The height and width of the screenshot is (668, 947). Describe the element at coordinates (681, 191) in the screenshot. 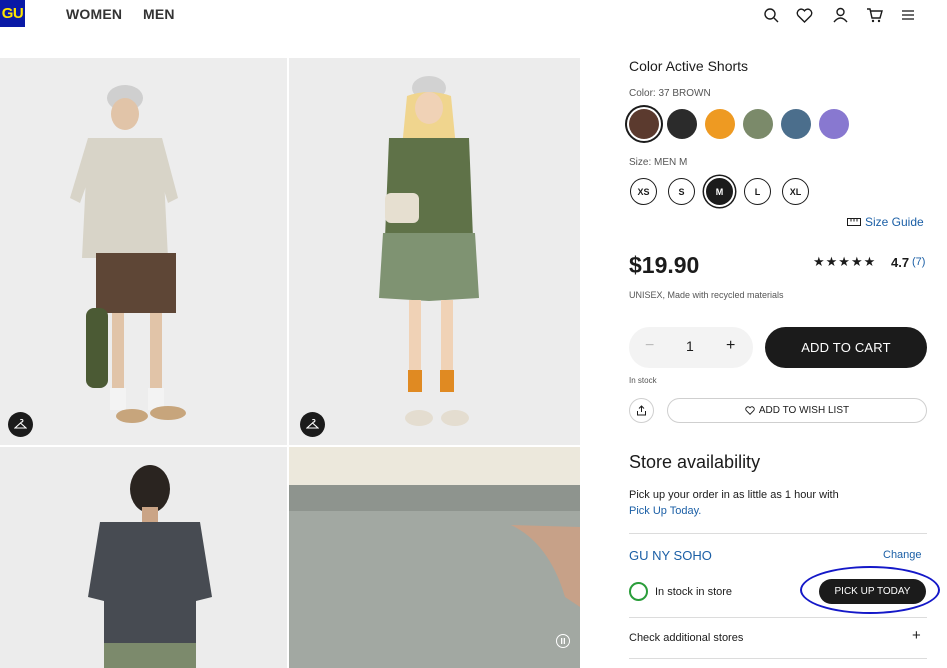

I see `size-option: S` at that location.